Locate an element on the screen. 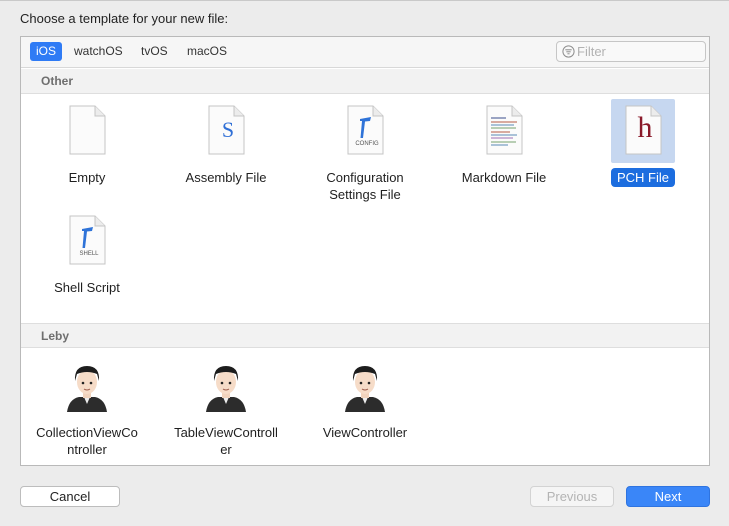 Image resolution: width=729 pixels, height=526 pixels. tab-ios: iOS is located at coordinates (46, 51).